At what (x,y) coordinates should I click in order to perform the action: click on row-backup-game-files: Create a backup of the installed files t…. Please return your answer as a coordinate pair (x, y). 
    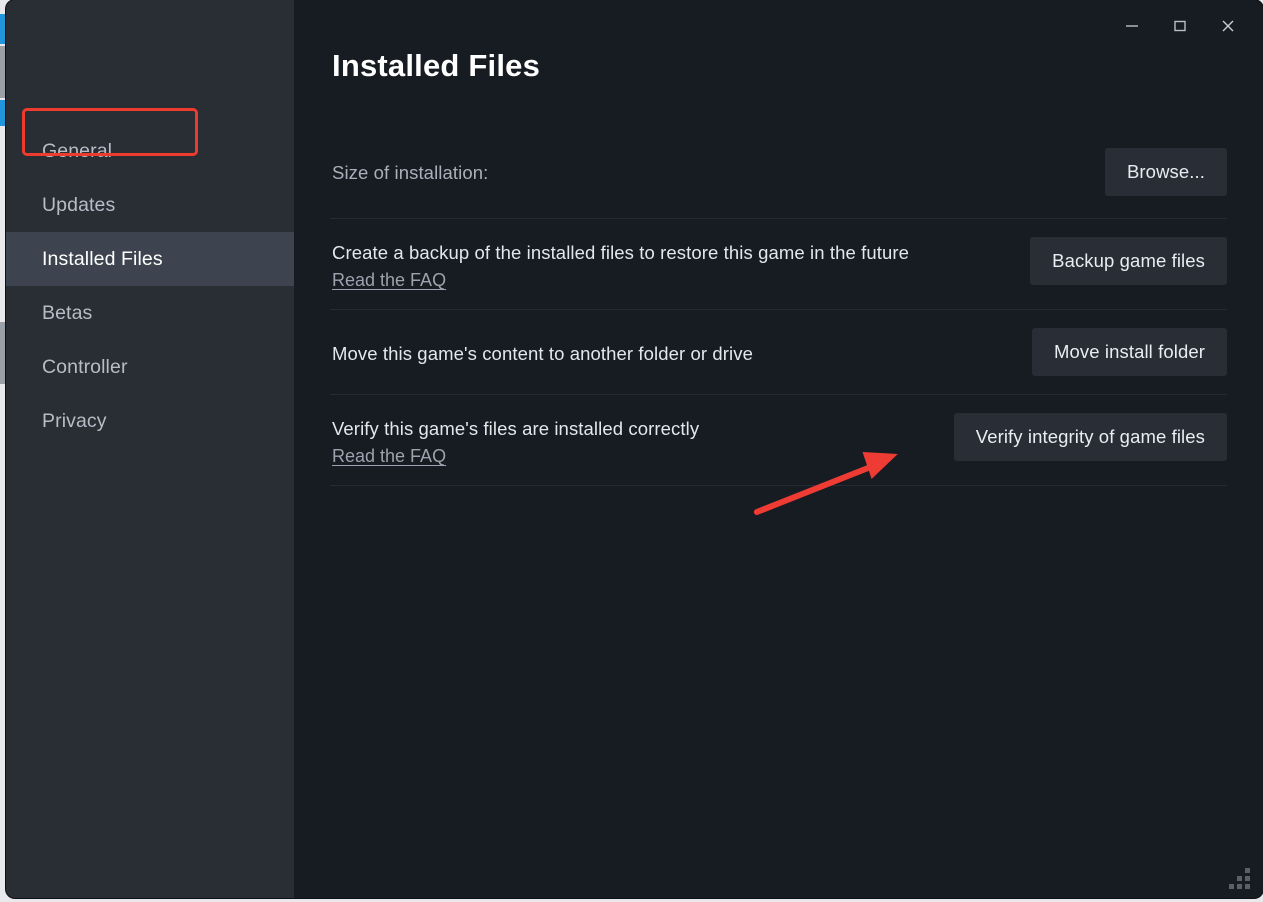
    Looking at the image, I should click on (778, 264).